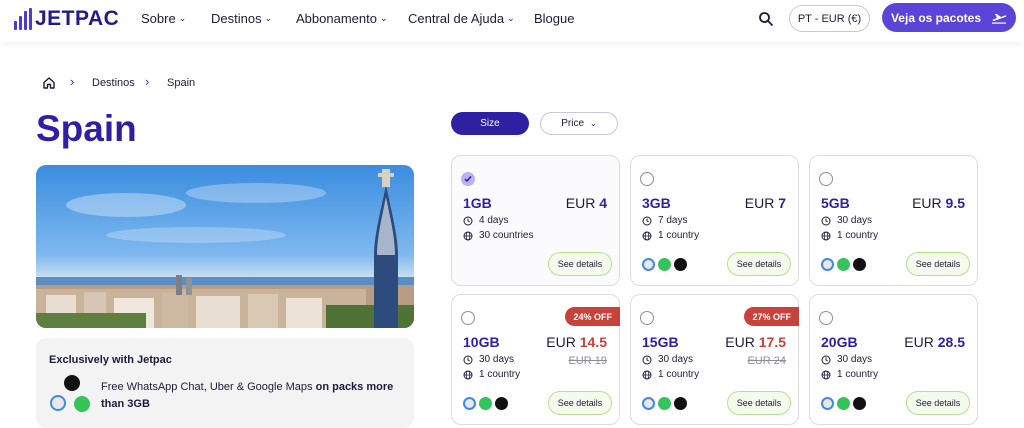  Describe the element at coordinates (587, 361) in the screenshot. I see `original-price: EUR 19` at that location.